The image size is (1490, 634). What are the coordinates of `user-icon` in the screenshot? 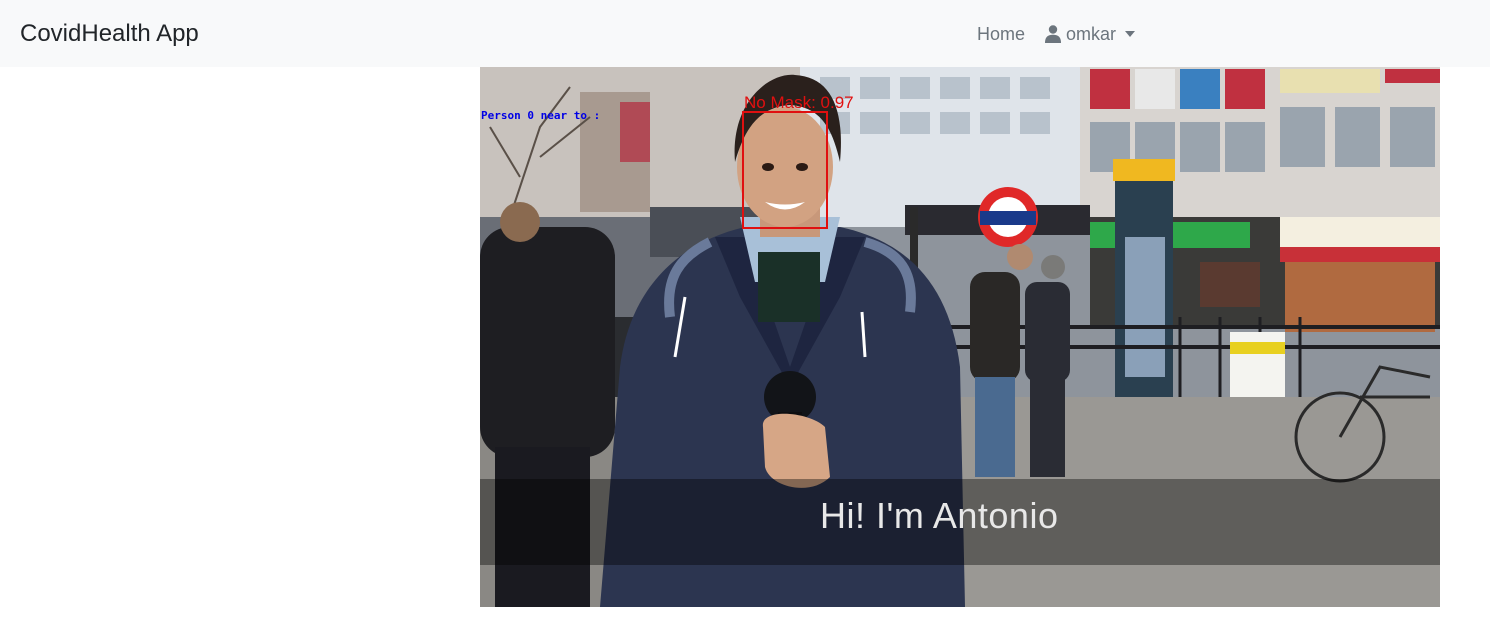 It's located at (1053, 34).